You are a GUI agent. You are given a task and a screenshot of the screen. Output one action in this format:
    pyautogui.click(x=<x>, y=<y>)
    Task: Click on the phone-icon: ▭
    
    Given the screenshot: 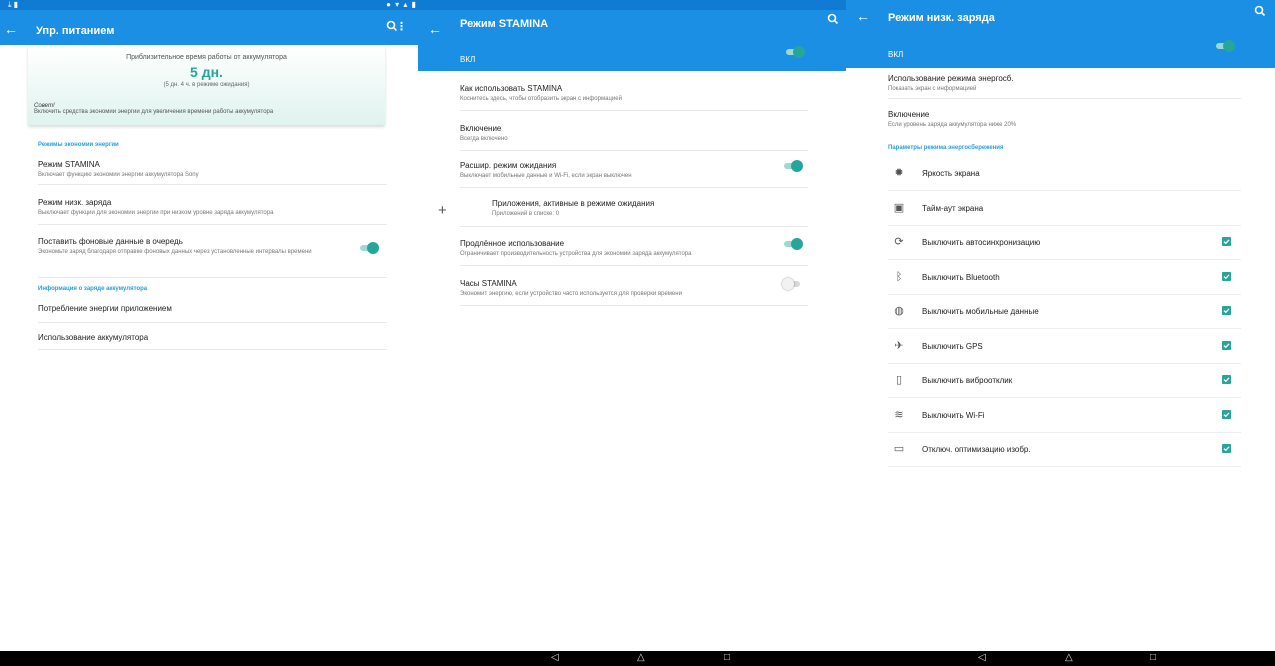 What is the action you would take?
    pyautogui.click(x=899, y=449)
    